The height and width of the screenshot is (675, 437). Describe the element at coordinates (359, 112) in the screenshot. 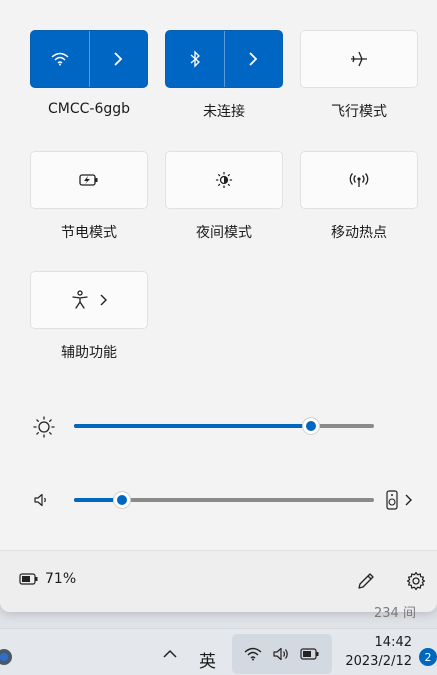

I see `airplane-label: 飞行模式` at that location.